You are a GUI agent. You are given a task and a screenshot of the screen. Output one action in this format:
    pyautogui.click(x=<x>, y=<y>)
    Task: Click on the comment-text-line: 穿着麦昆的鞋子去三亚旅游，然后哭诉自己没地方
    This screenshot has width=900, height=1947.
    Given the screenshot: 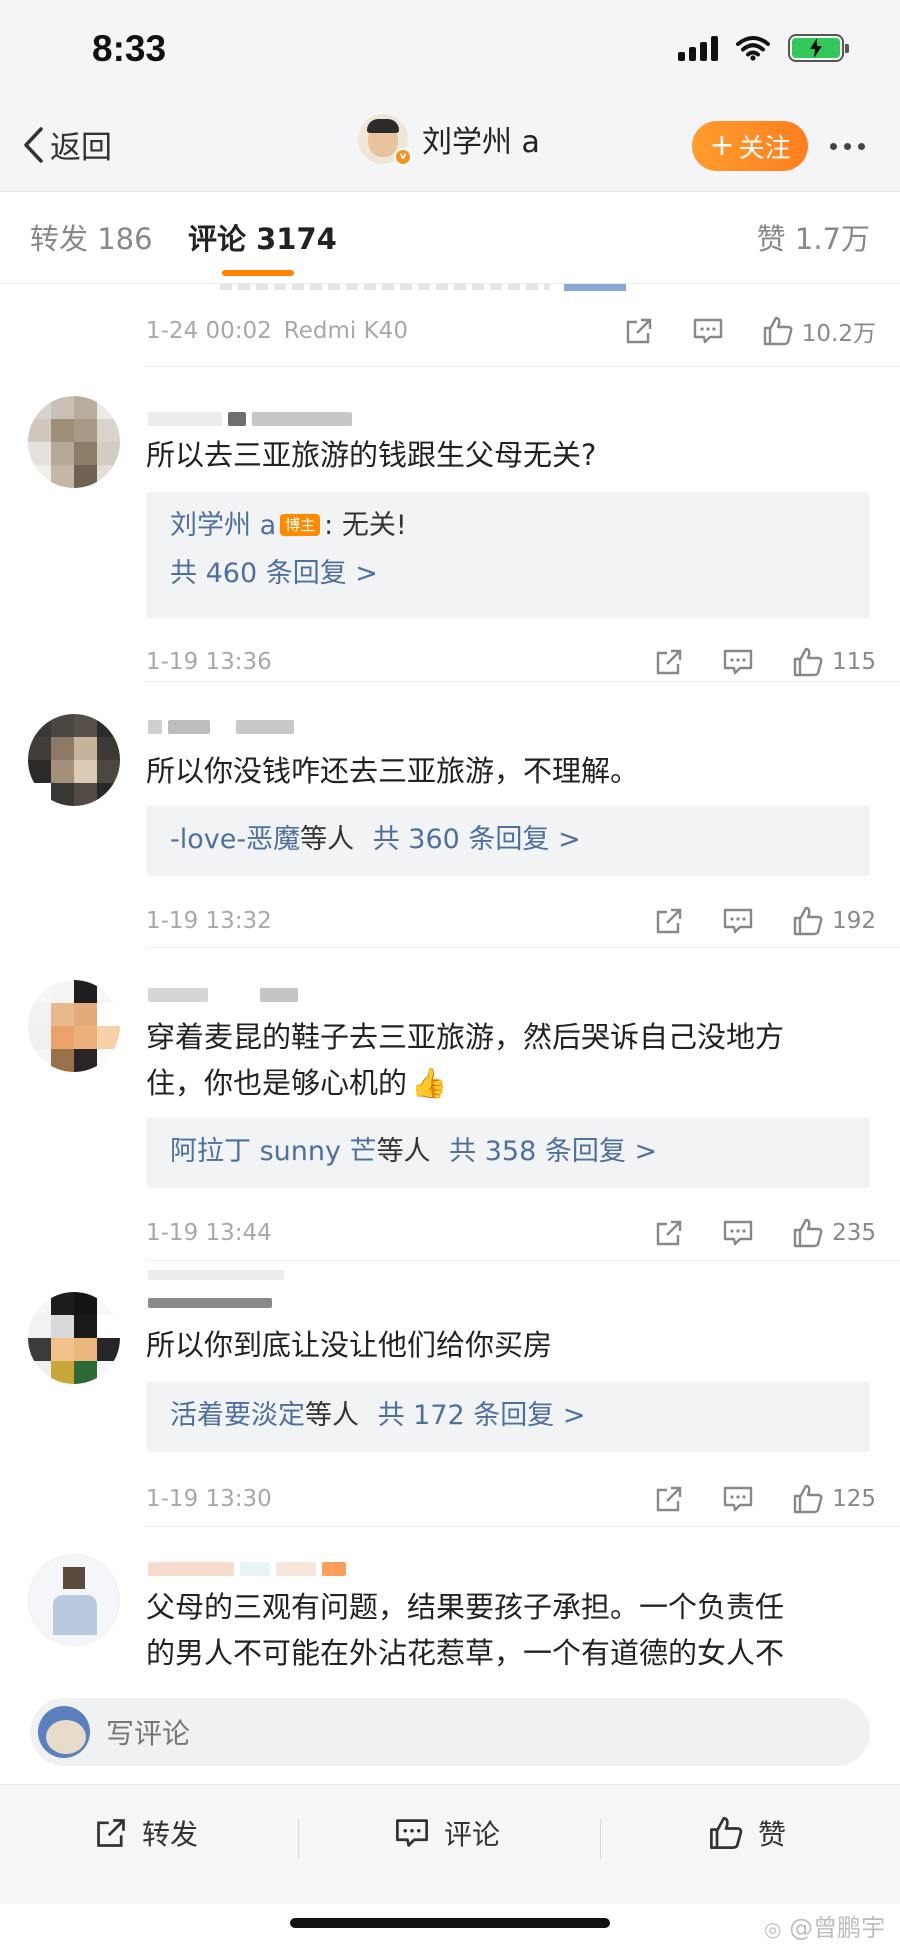 What is the action you would take?
    pyautogui.click(x=465, y=1037)
    